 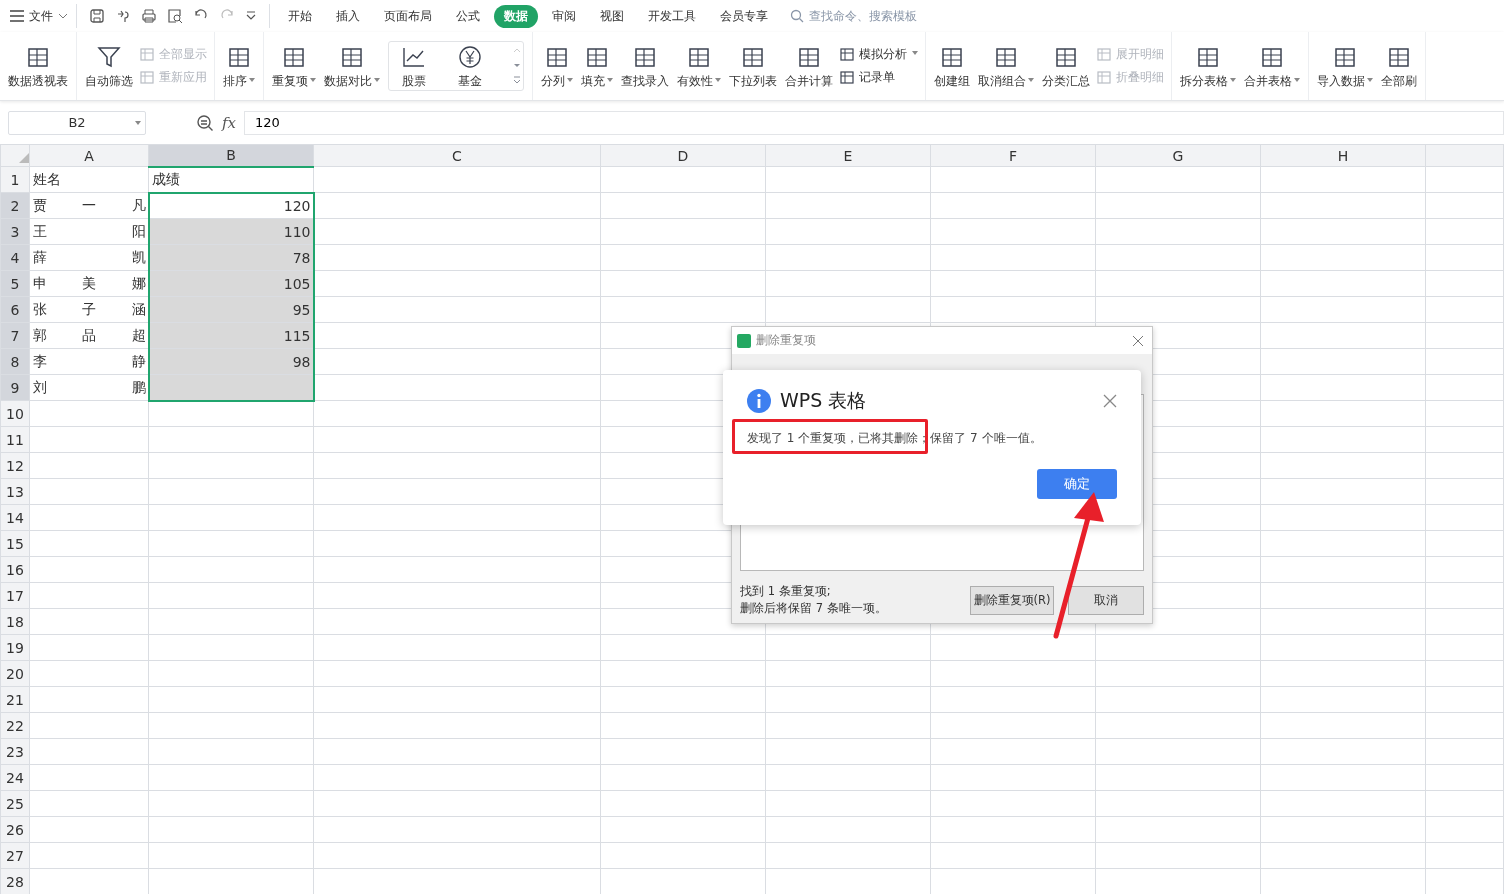 I want to click on ribbon-tab: 开发工具, so click(x=672, y=16).